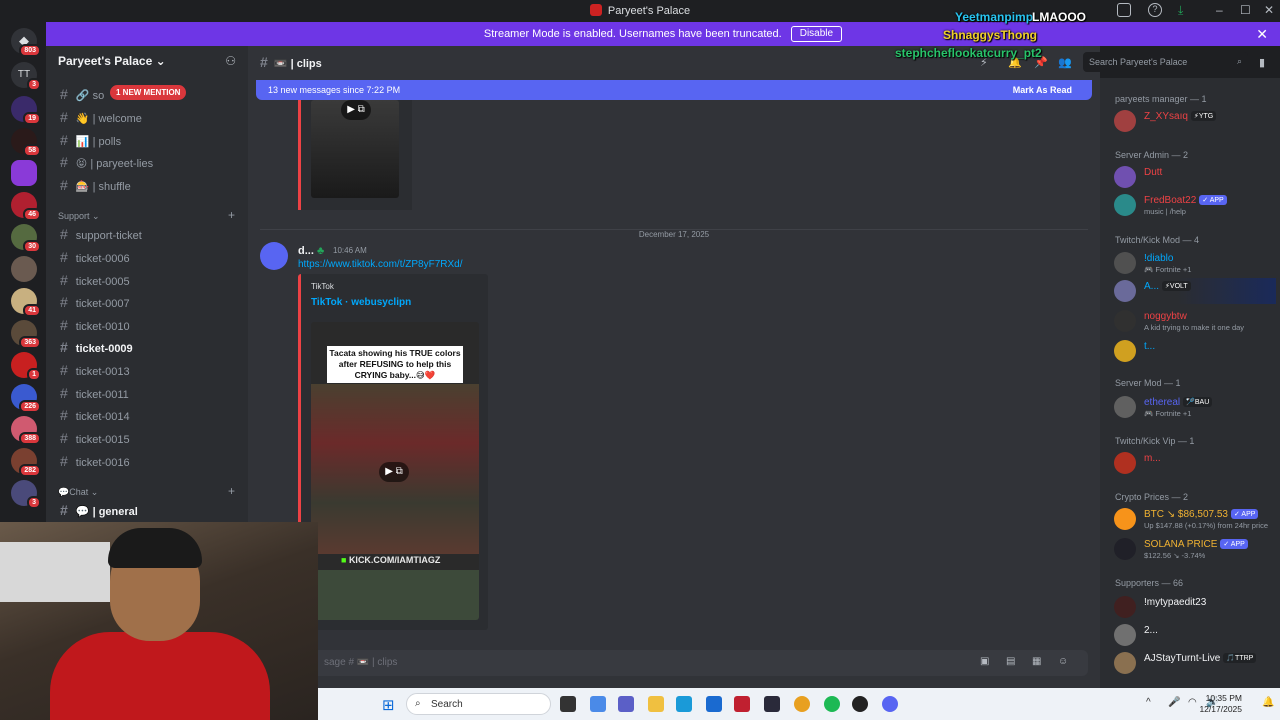  What do you see at coordinates (656, 704) in the screenshot?
I see `file-explorer-icon` at bounding box center [656, 704].